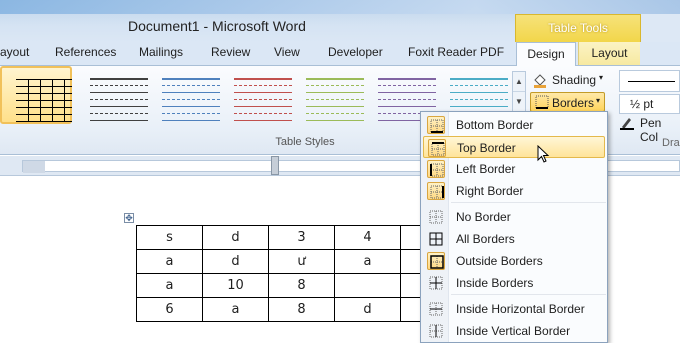 This screenshot has width=680, height=343. I want to click on menu-item-label: Bottom Border, so click(495, 125).